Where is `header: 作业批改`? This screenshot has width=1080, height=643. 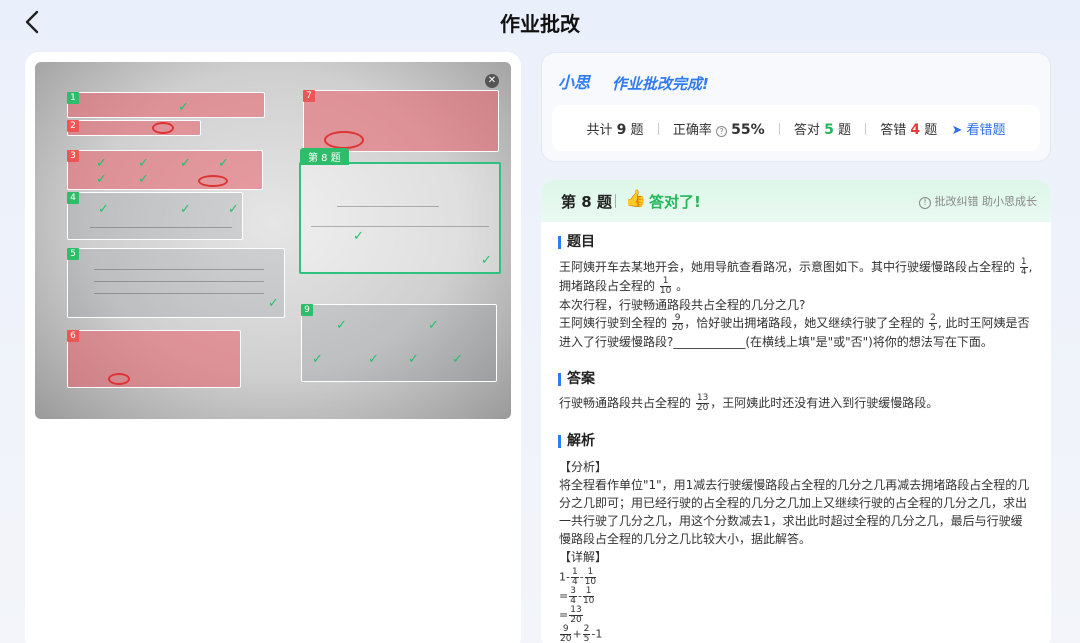
header: 作业批改 is located at coordinates (540, 22).